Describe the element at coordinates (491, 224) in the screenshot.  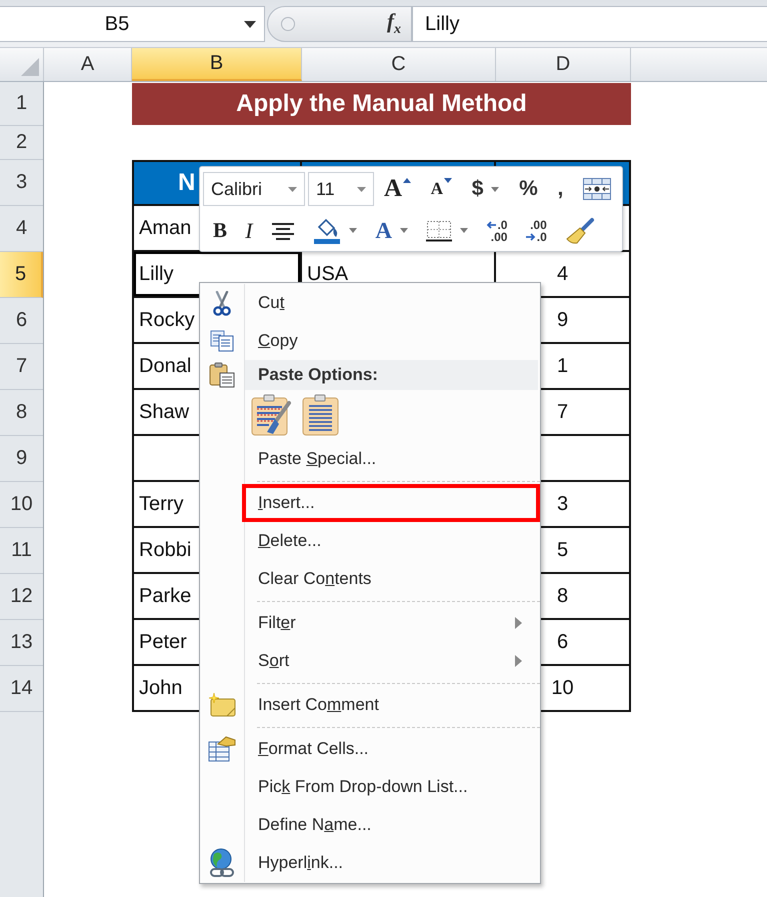
I see `arrow-left-icon` at that location.